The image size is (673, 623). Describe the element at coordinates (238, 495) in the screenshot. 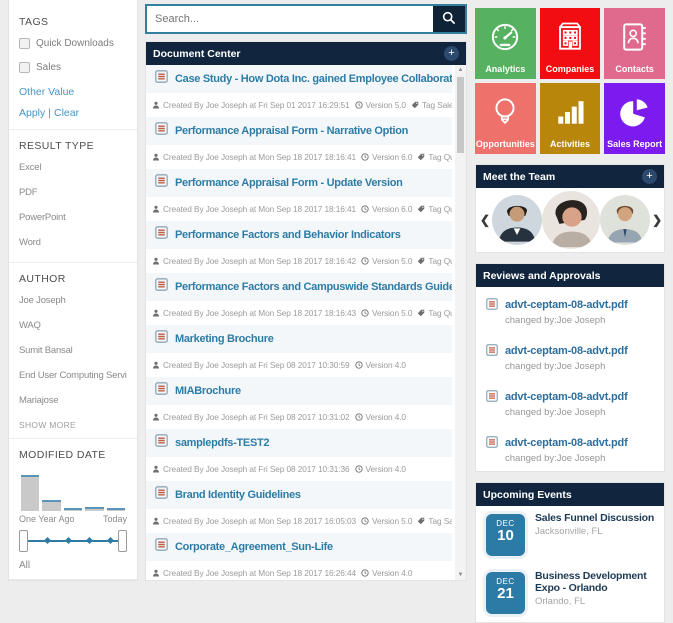

I see `document-title-link: Brand Identity Guidelines` at that location.